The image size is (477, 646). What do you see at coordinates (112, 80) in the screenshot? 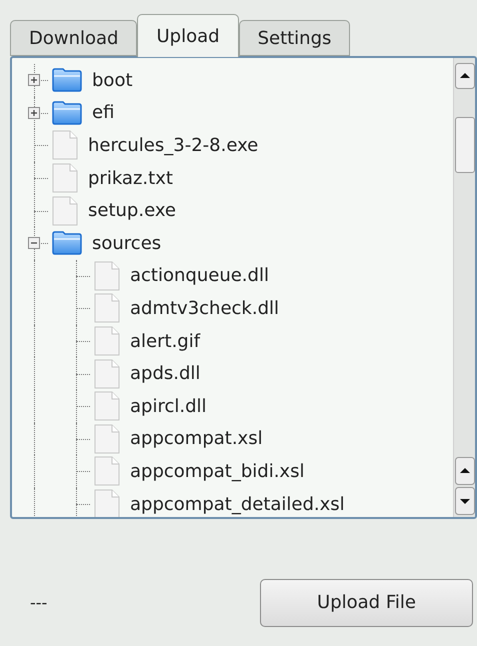
I see `folder-name: boot` at bounding box center [112, 80].